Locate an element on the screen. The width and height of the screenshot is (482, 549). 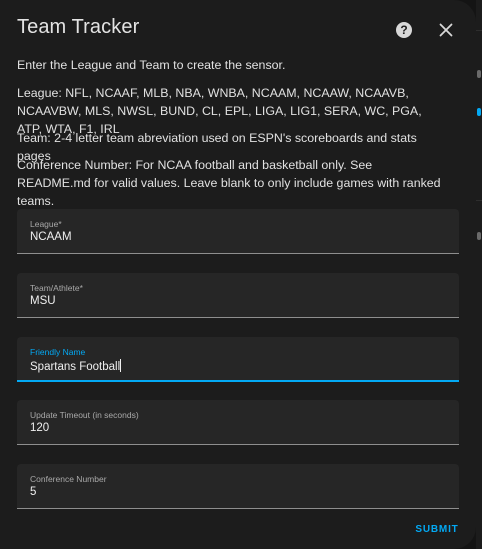
help-icon: ? is located at coordinates (404, 30).